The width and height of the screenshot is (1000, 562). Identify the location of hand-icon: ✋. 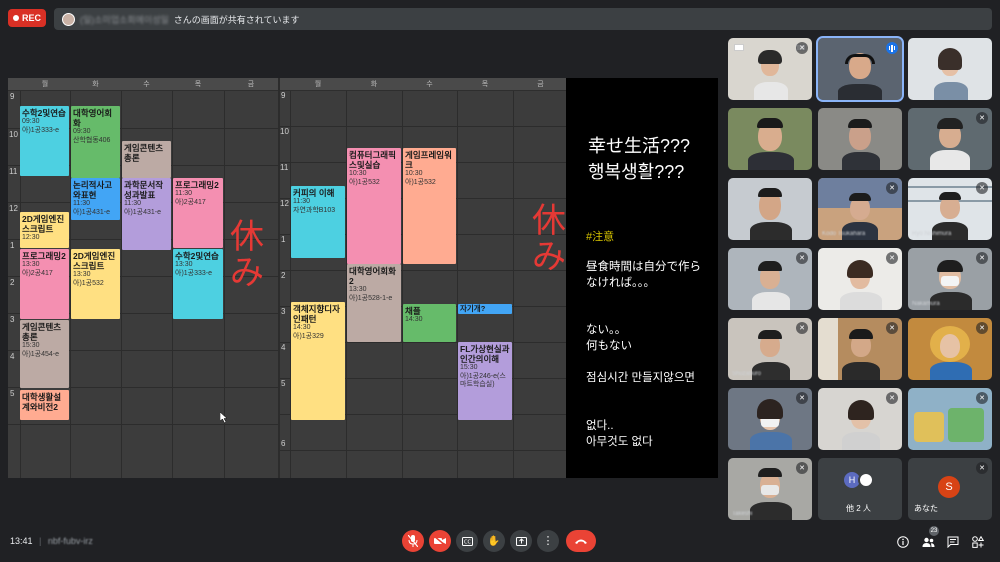
(494, 541).